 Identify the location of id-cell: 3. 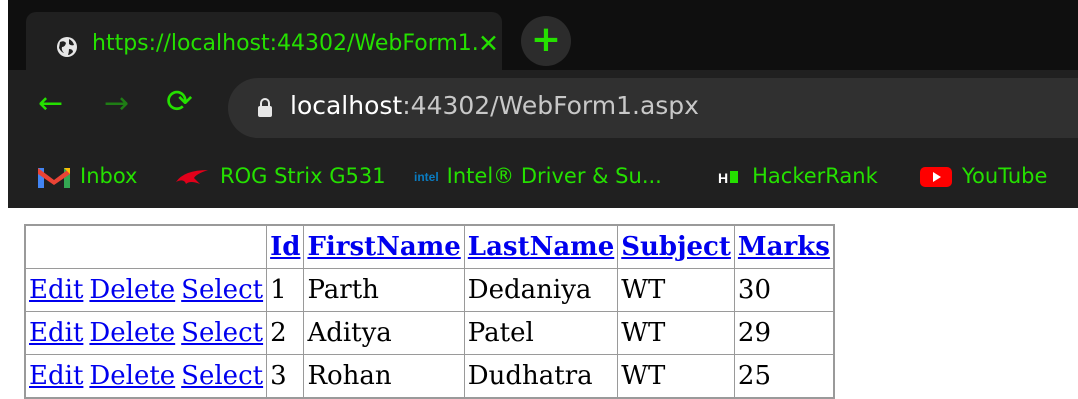
(285, 376).